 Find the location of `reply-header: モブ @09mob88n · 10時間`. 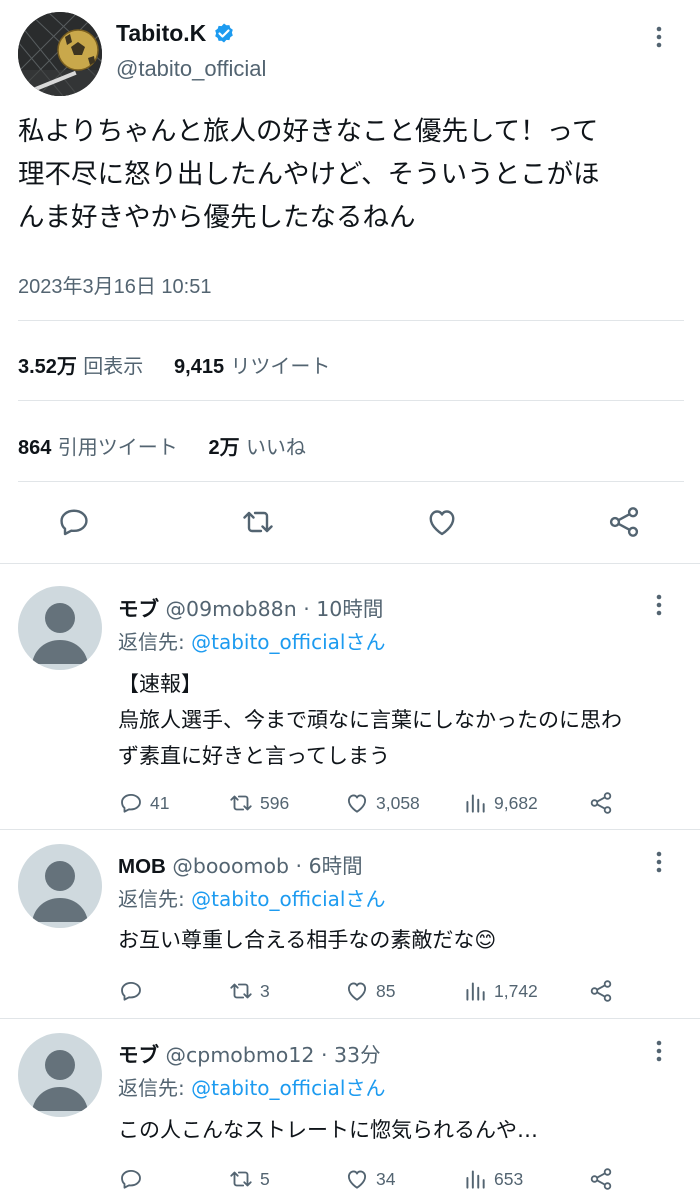

reply-header: モブ @09mob88n · 10時間 is located at coordinates (250, 607).